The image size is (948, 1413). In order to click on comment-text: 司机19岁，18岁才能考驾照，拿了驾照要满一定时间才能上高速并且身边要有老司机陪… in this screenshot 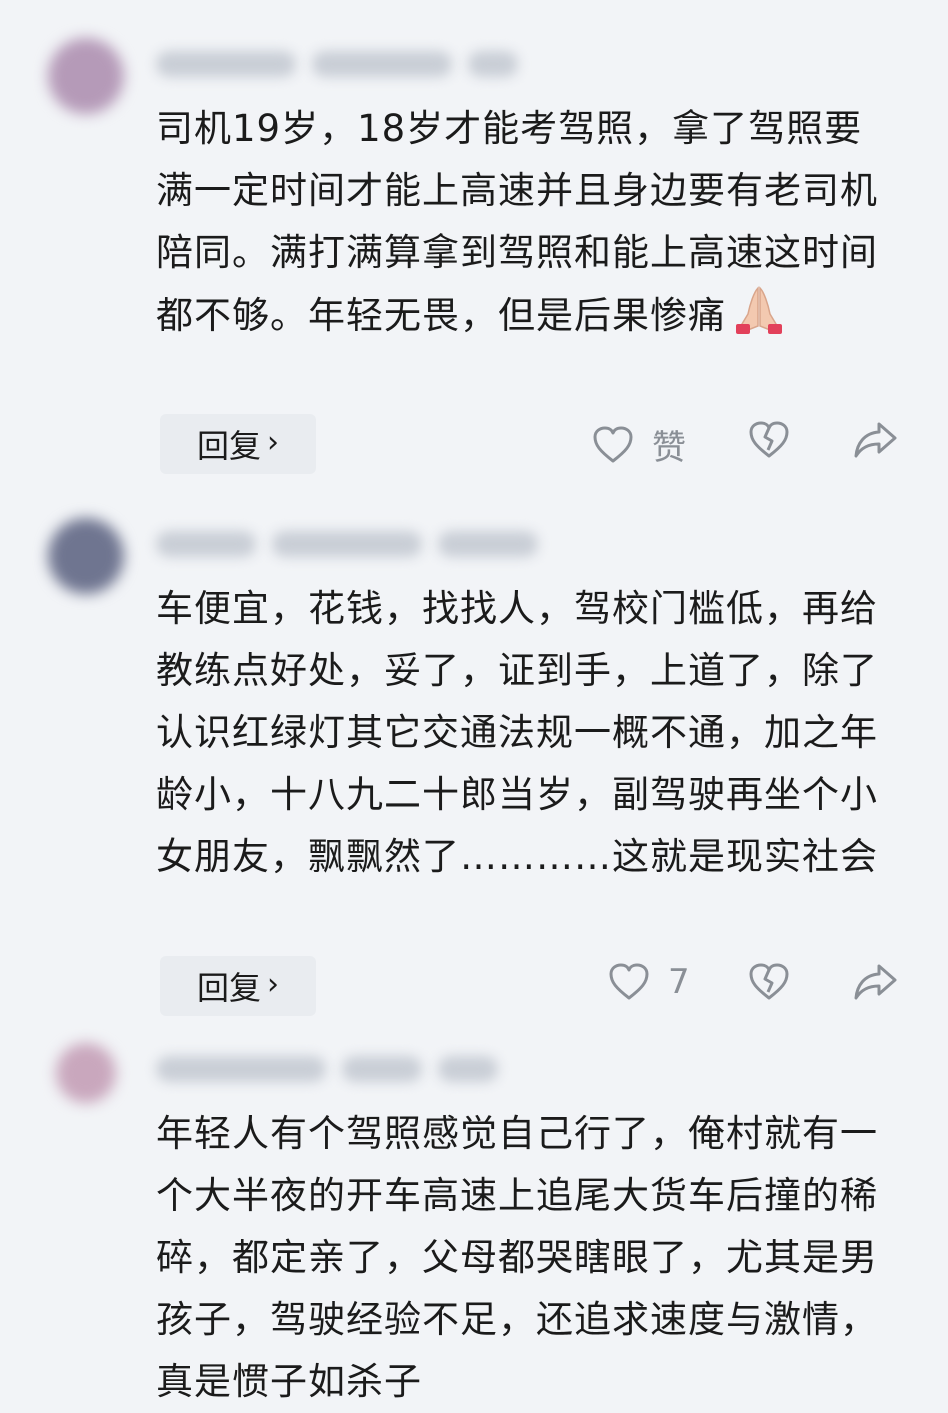, I will do `click(526, 222)`.